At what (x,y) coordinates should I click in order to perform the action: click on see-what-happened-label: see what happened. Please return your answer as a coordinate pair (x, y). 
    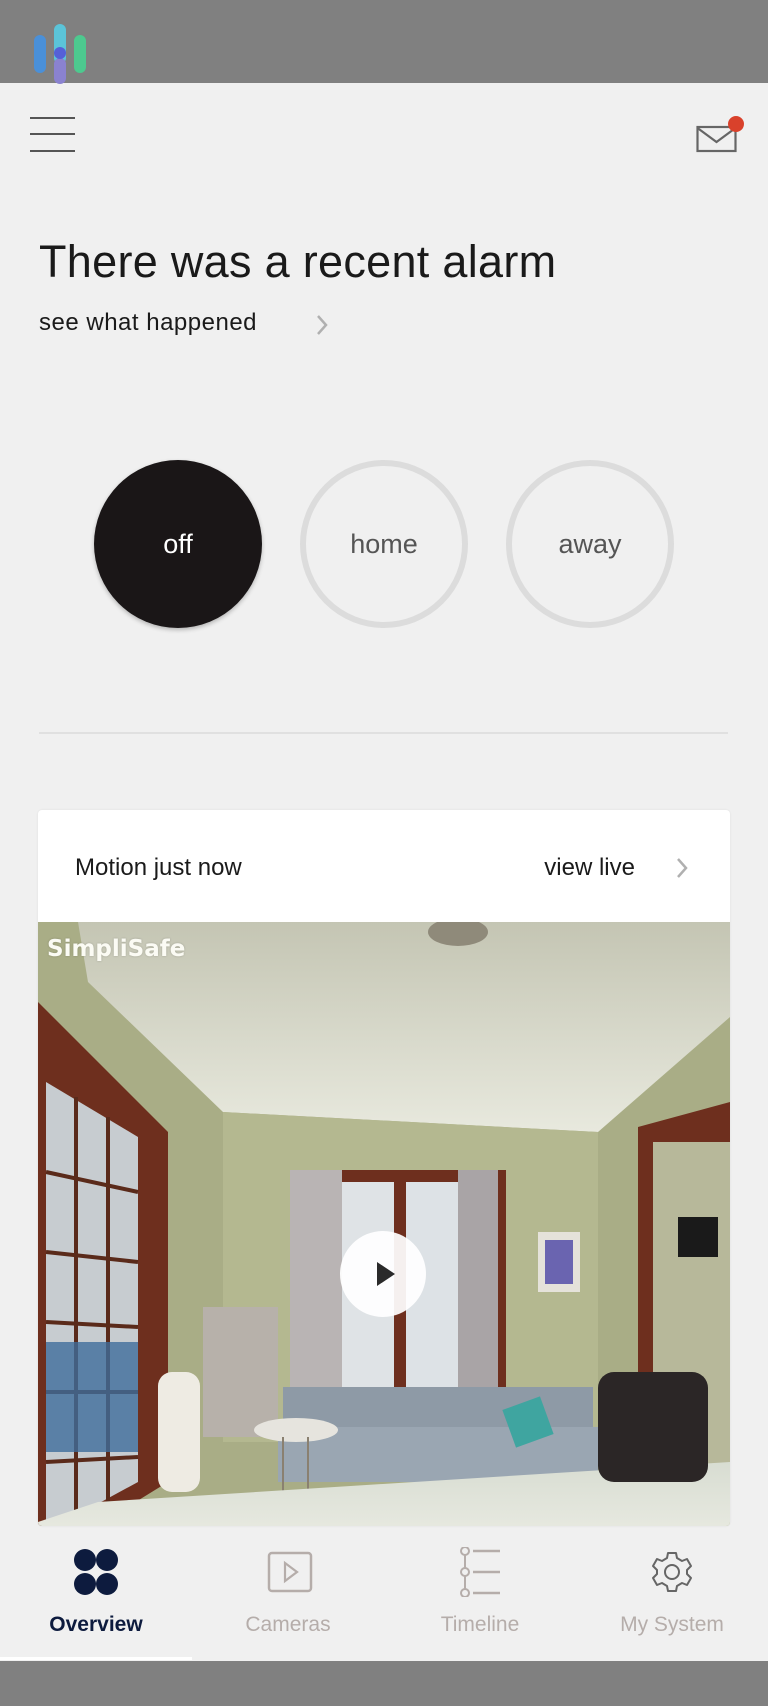
    Looking at the image, I should click on (148, 322).